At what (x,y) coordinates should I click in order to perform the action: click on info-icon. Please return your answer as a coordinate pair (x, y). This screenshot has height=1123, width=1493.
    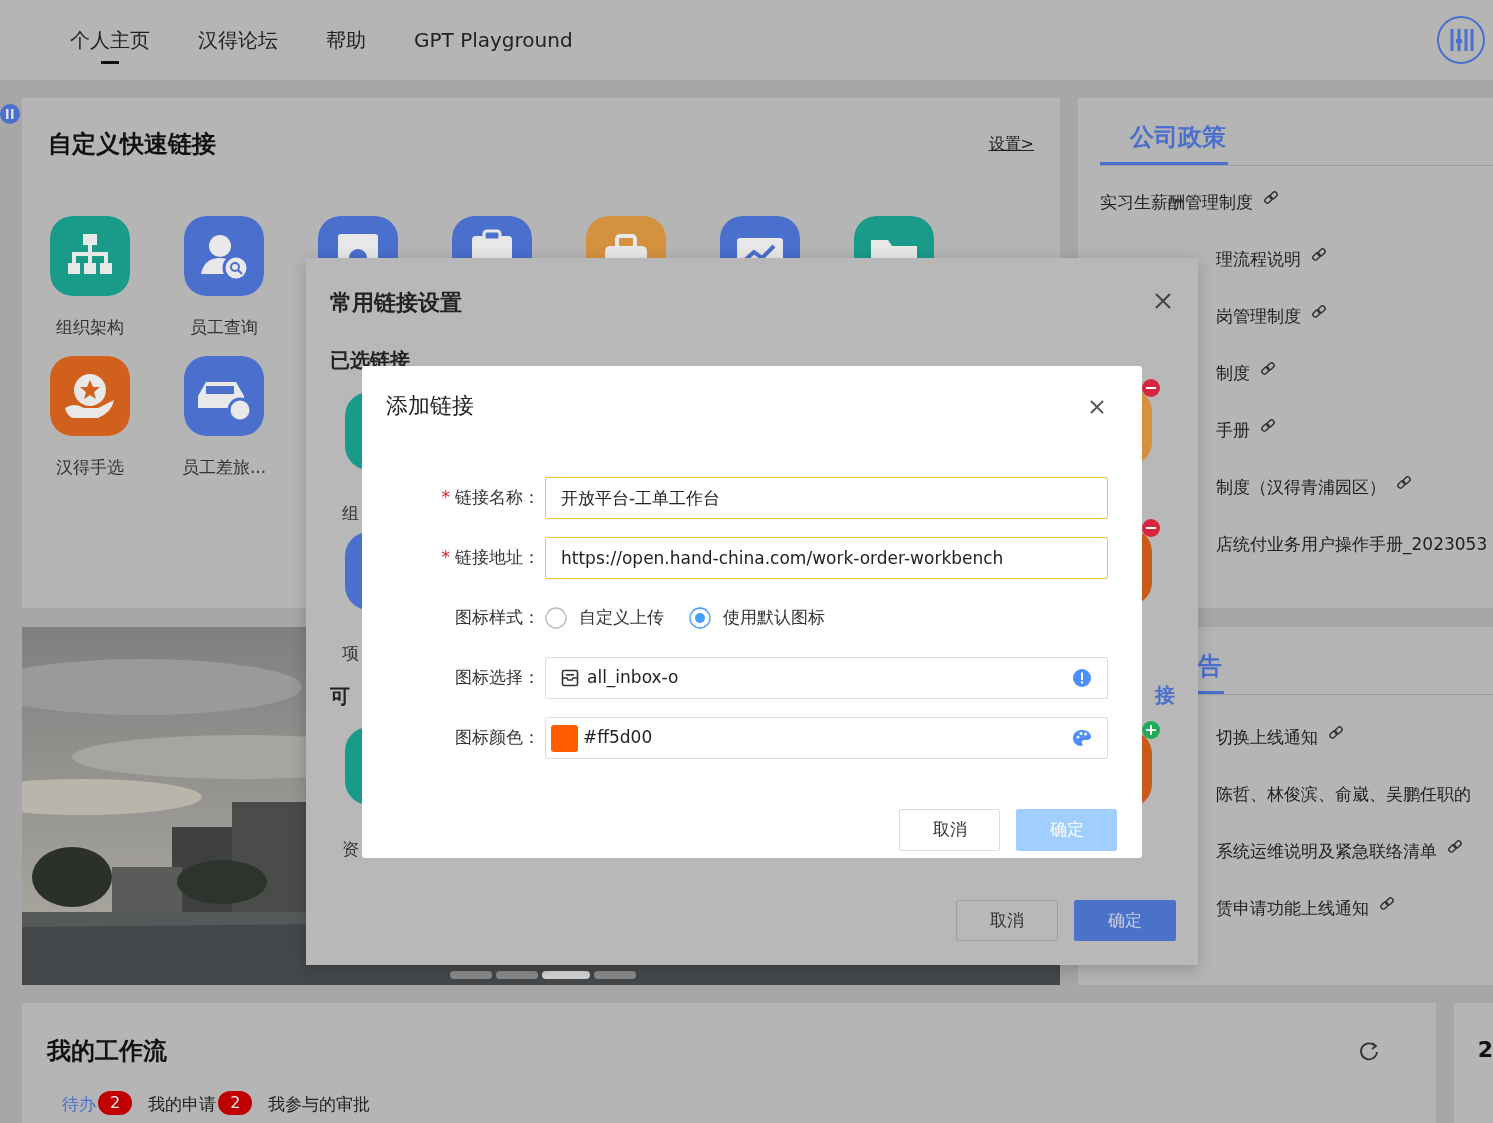
    Looking at the image, I should click on (1082, 678).